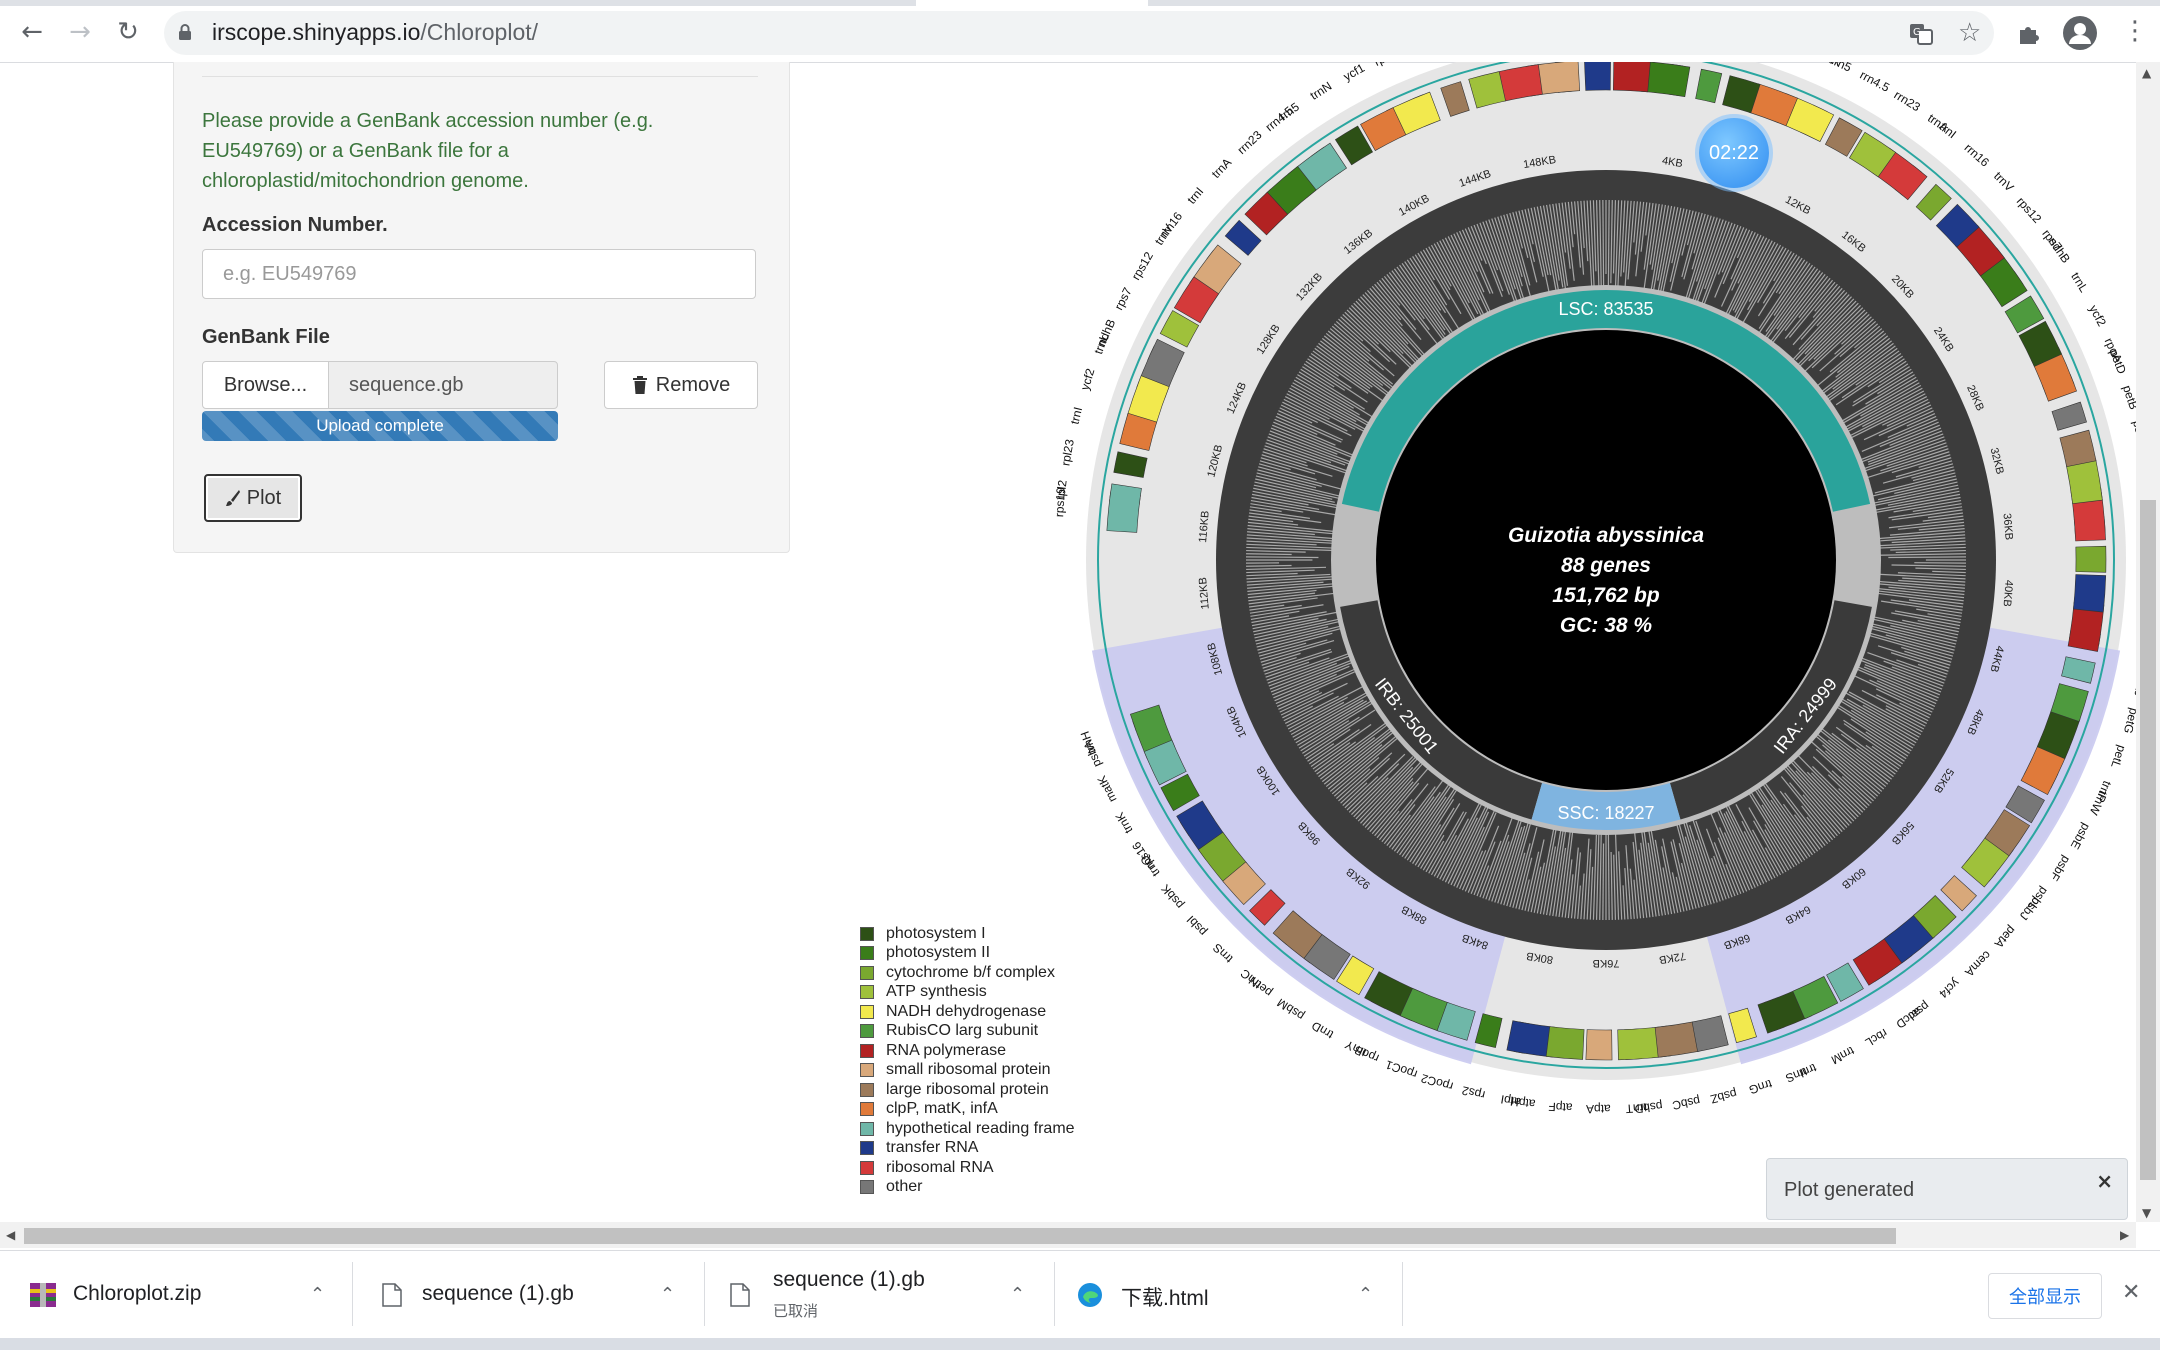 The width and height of the screenshot is (2160, 1350). I want to click on legend-label: ribosomal RNA, so click(940, 1167).